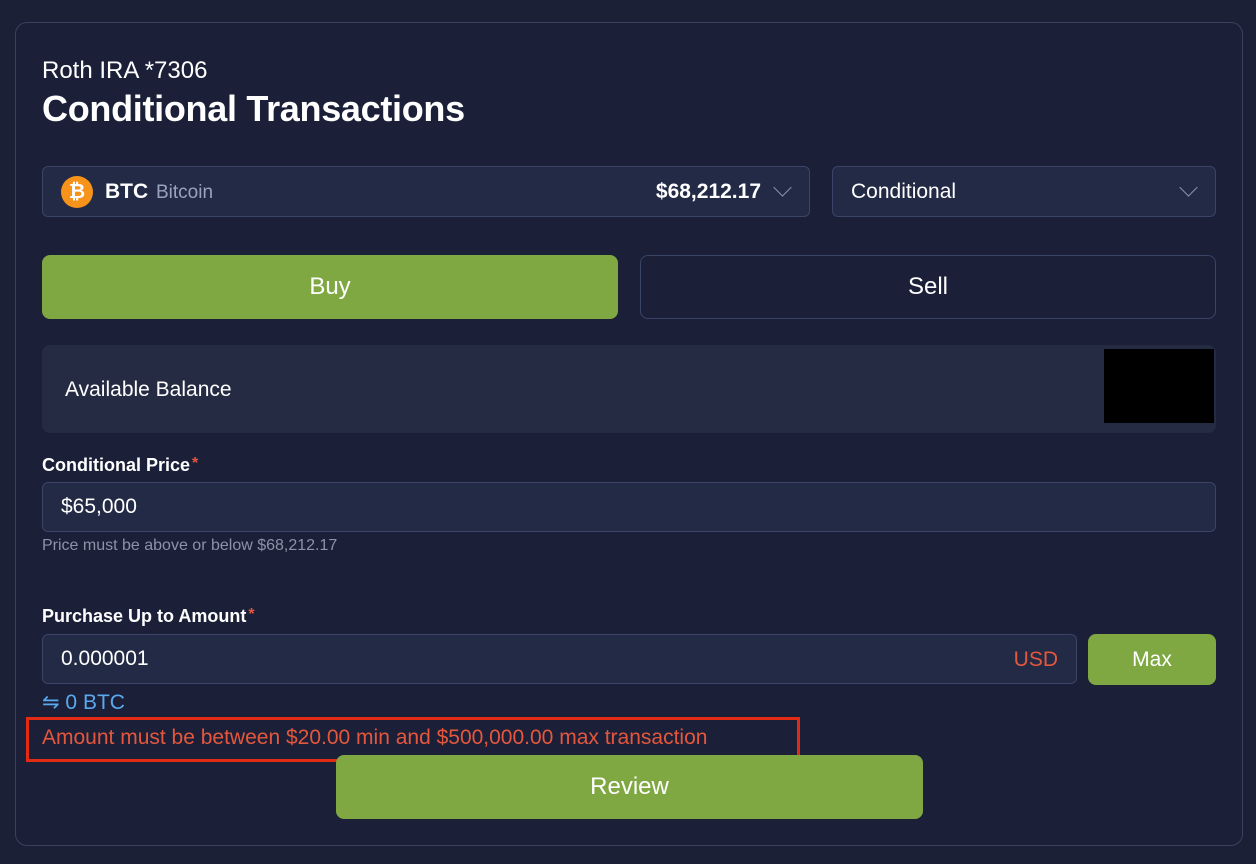 This screenshot has width=1256, height=864. Describe the element at coordinates (1024, 191) in the screenshot. I see `order-type-select: Conditional` at that location.